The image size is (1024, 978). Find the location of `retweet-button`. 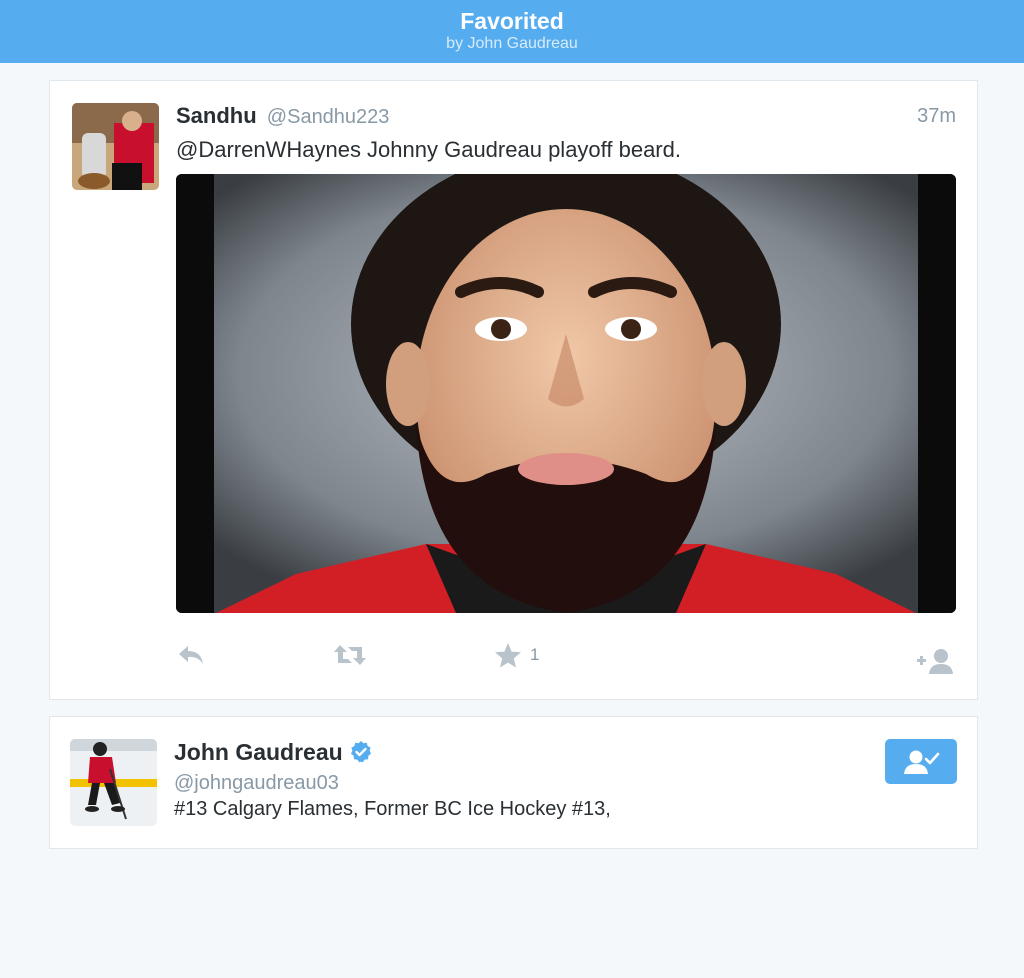

retweet-button is located at coordinates (350, 655).